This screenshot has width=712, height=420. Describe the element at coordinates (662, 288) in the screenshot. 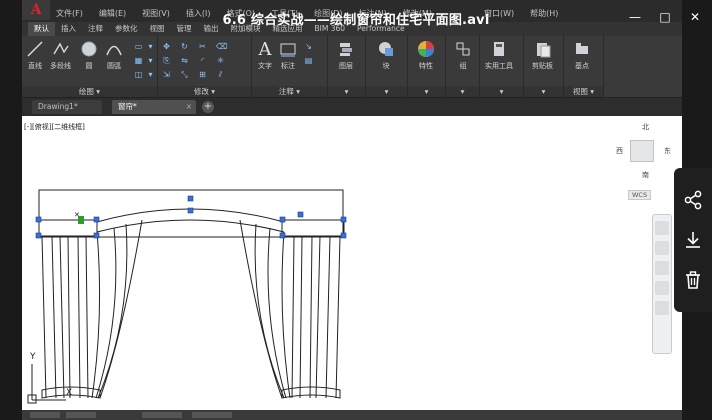

I see `orbit-icon` at that location.